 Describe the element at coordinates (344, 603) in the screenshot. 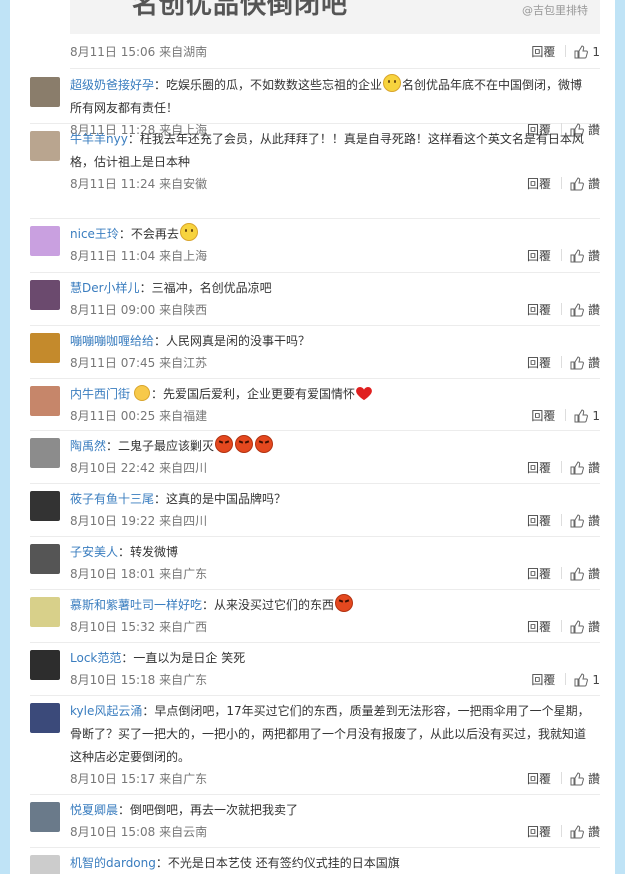

I see `angry-emoji-icon` at that location.